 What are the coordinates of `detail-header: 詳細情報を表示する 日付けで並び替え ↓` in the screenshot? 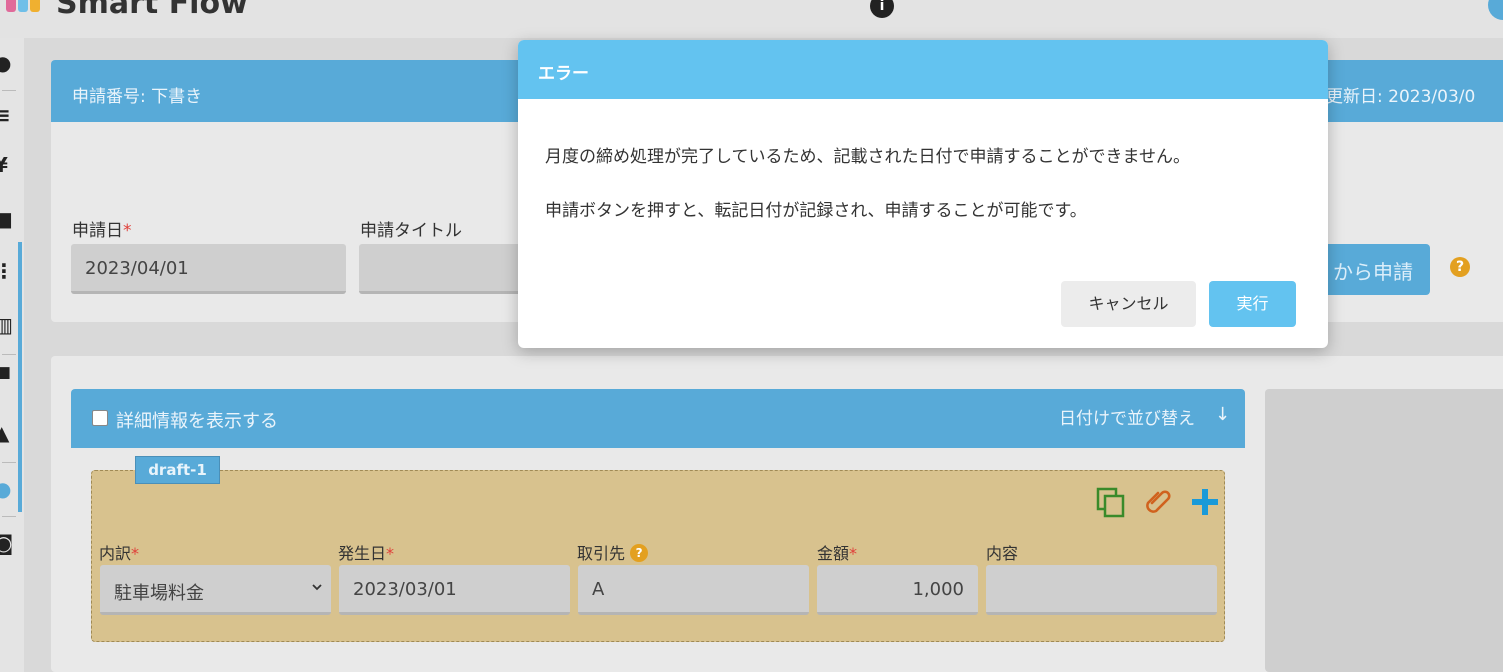 It's located at (658, 418).